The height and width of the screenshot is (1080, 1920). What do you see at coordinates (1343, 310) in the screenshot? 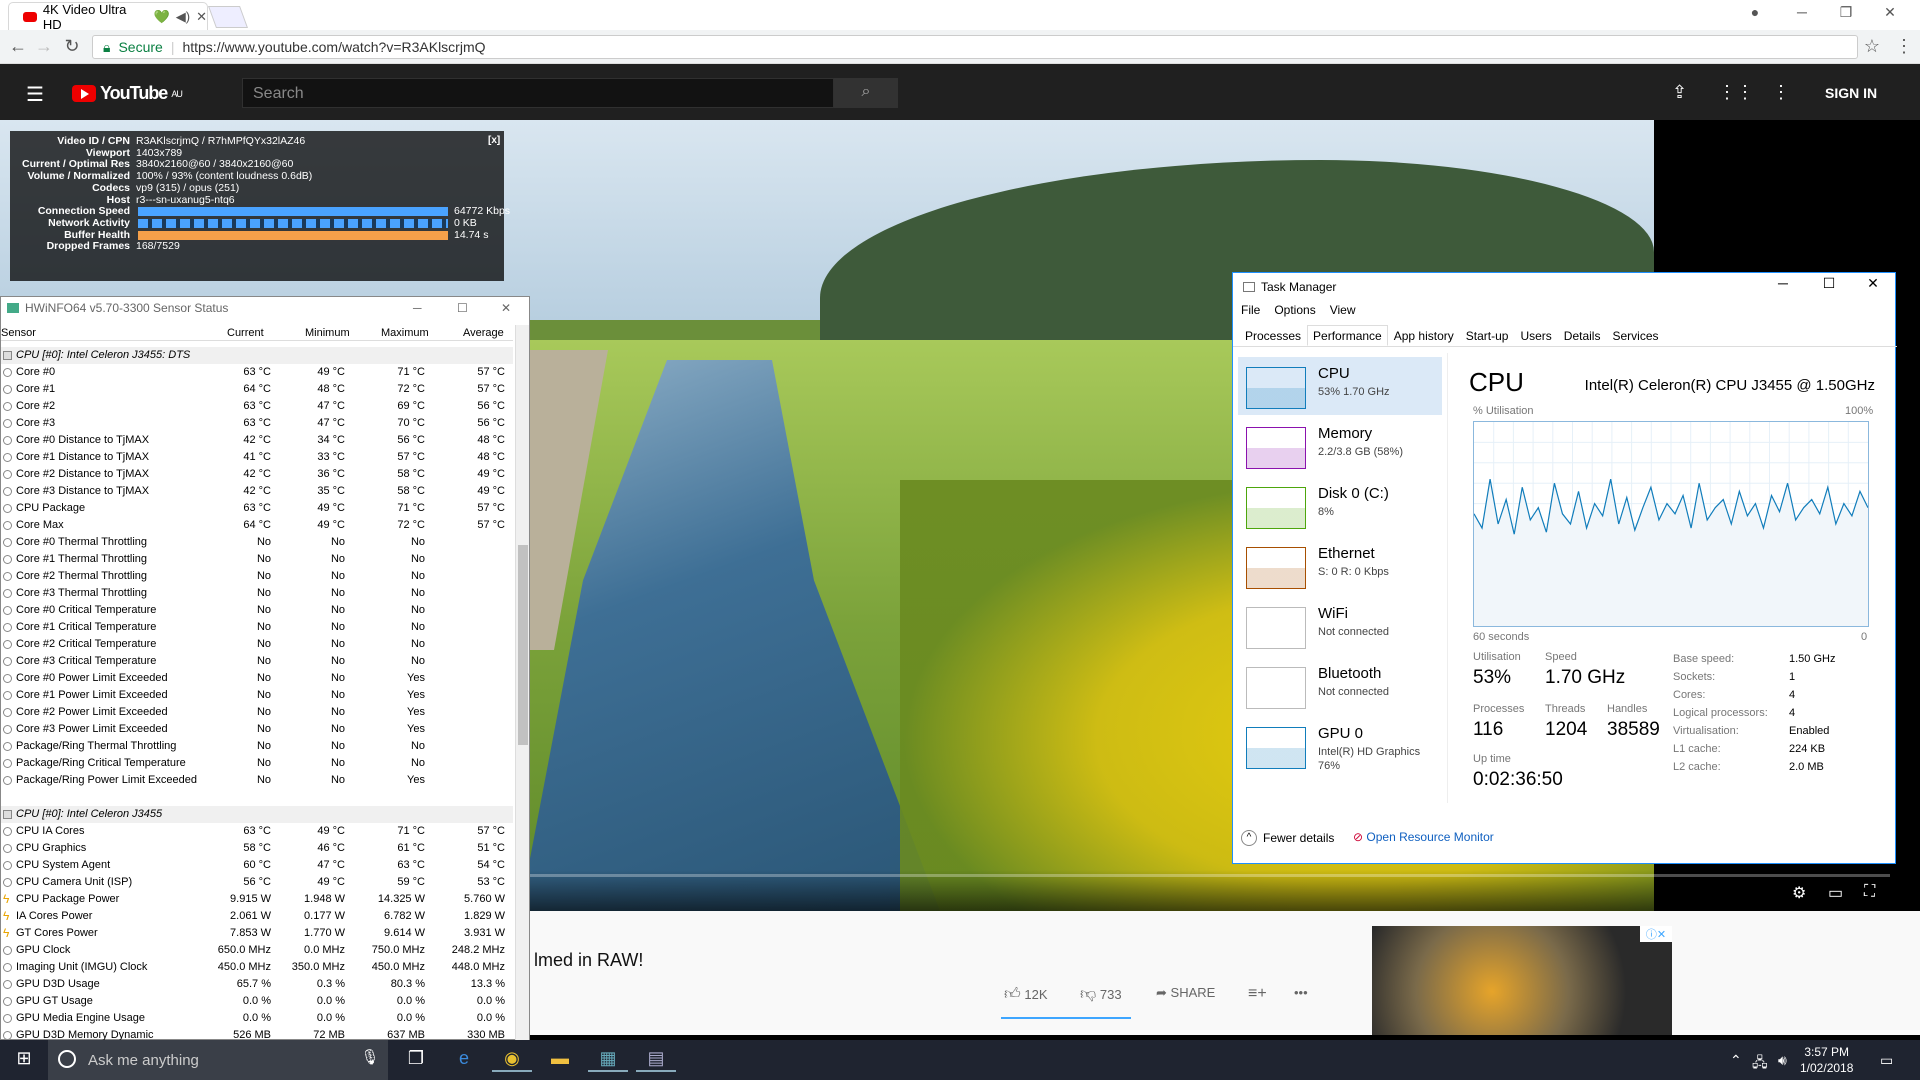
I see `tm-menu-view: View` at bounding box center [1343, 310].